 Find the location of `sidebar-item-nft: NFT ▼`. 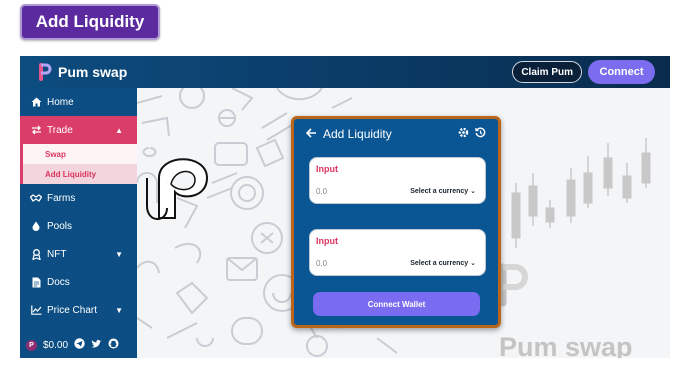

sidebar-item-nft: NFT ▼ is located at coordinates (78, 254).